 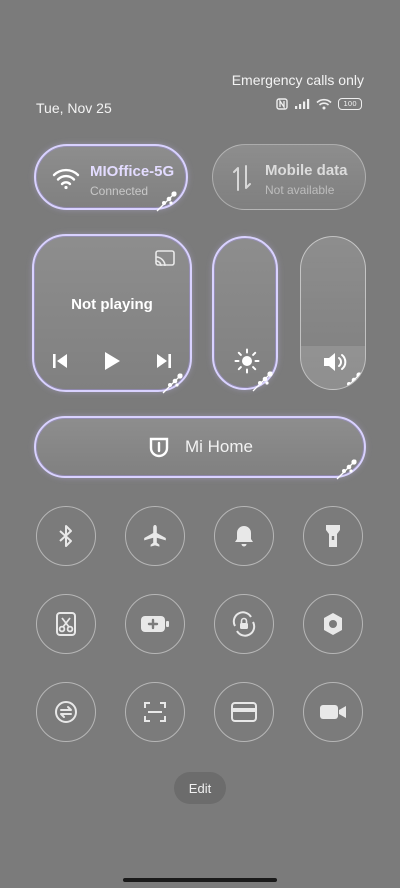 What do you see at coordinates (282, 104) in the screenshot?
I see `nfc-icon` at bounding box center [282, 104].